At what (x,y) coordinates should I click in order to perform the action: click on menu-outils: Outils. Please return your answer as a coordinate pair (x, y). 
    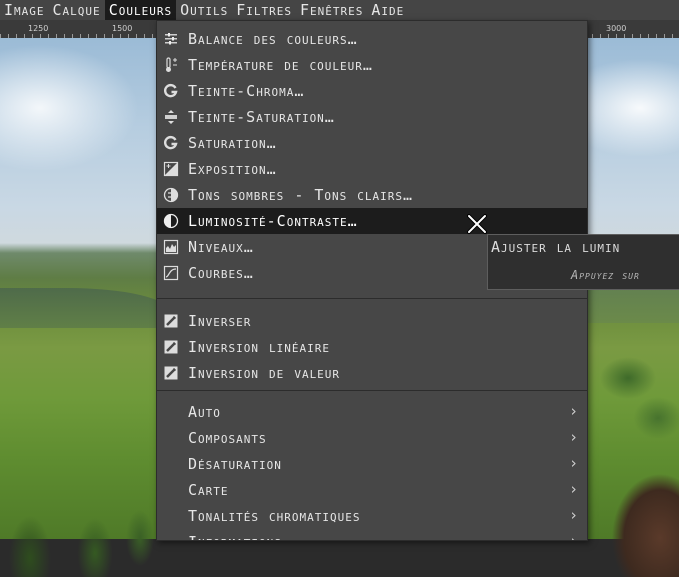
    Looking at the image, I should click on (204, 10).